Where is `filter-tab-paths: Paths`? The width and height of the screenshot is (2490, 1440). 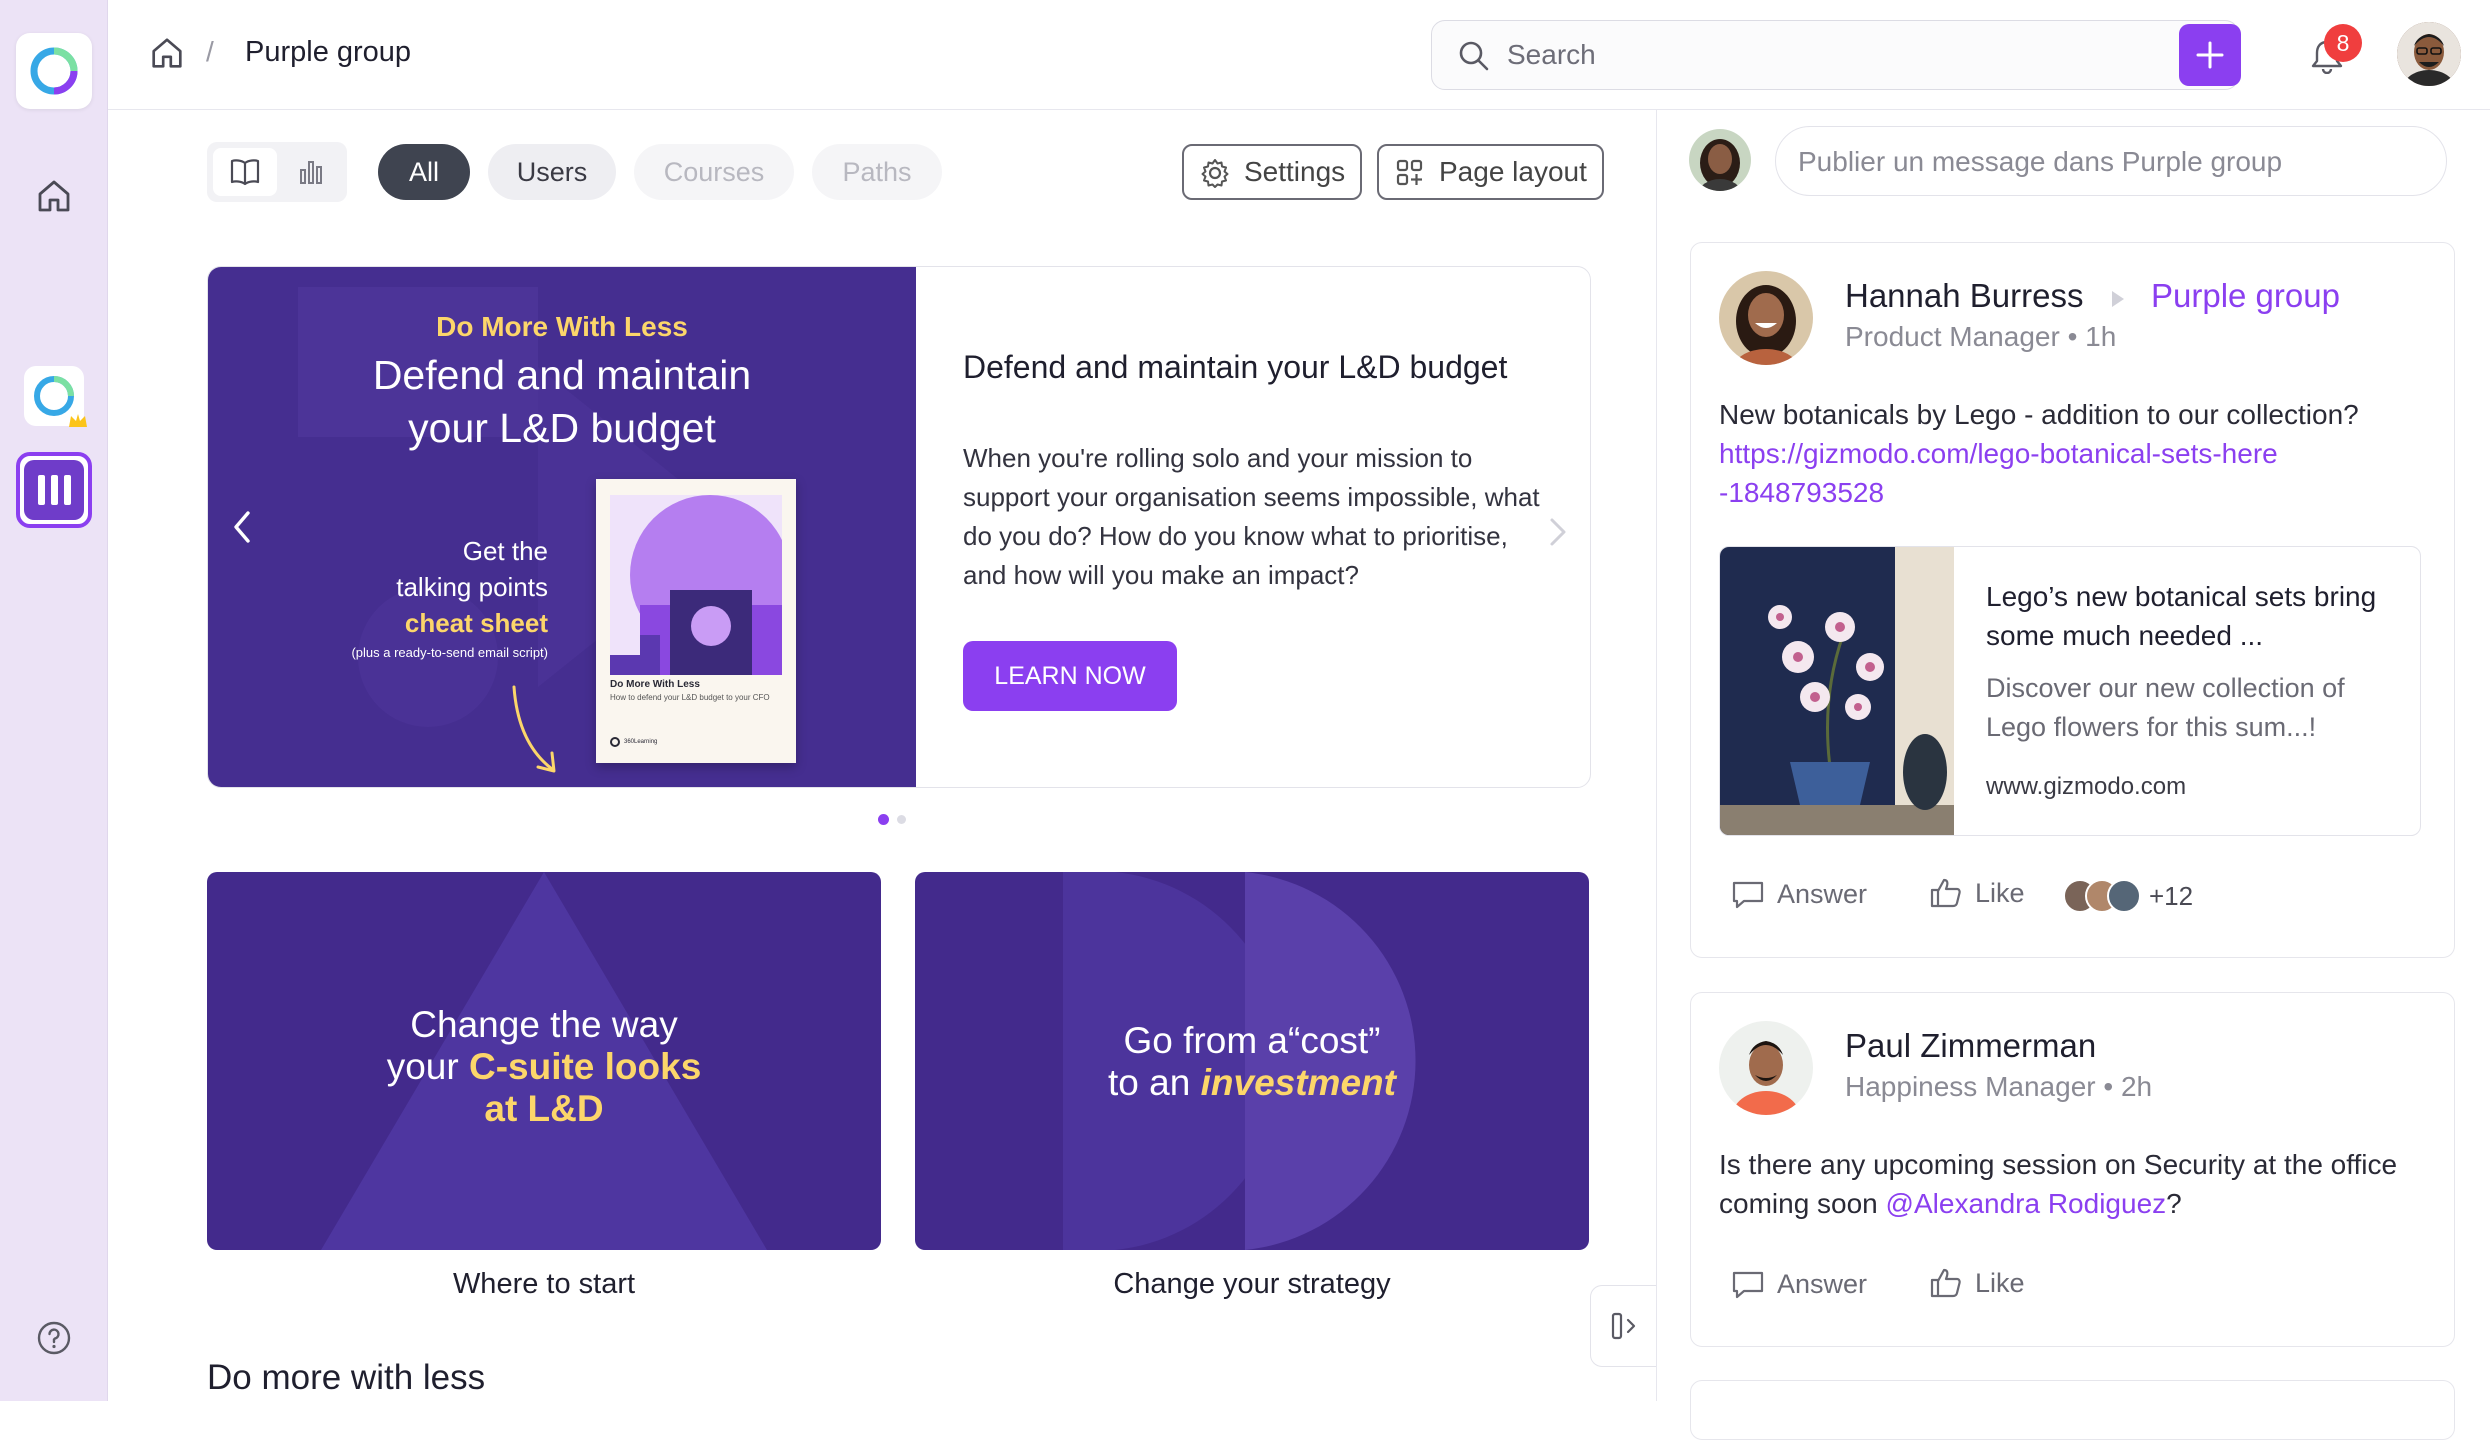 filter-tab-paths: Paths is located at coordinates (877, 172).